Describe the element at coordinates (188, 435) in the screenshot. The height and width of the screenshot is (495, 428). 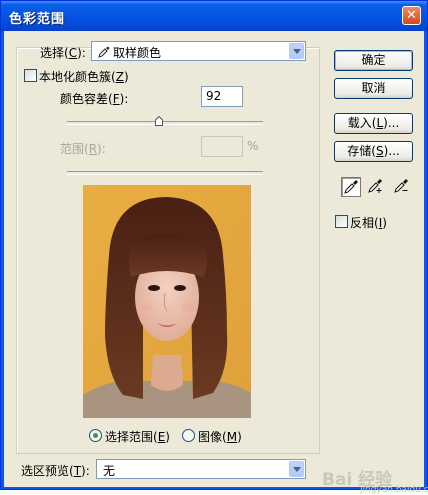
I see `image-radio` at that location.